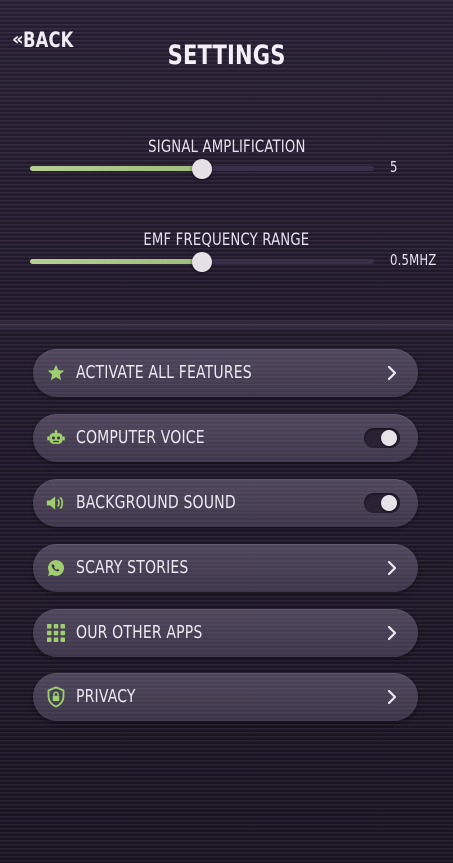 The width and height of the screenshot is (453, 863). What do you see at coordinates (225, 568) in the screenshot?
I see `scary-stories-button: SCARY STORIES` at bounding box center [225, 568].